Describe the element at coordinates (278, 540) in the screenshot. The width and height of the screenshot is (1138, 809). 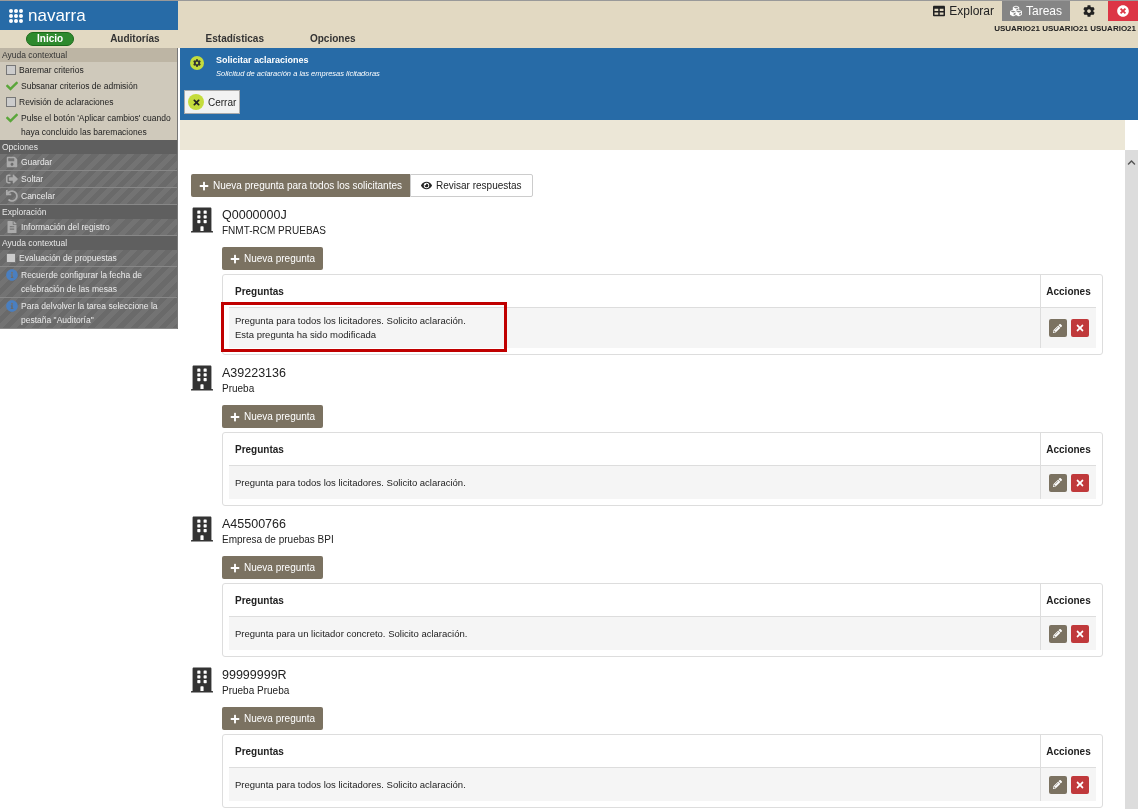
I see `company-name: Empresa de pruebas BPI` at that location.